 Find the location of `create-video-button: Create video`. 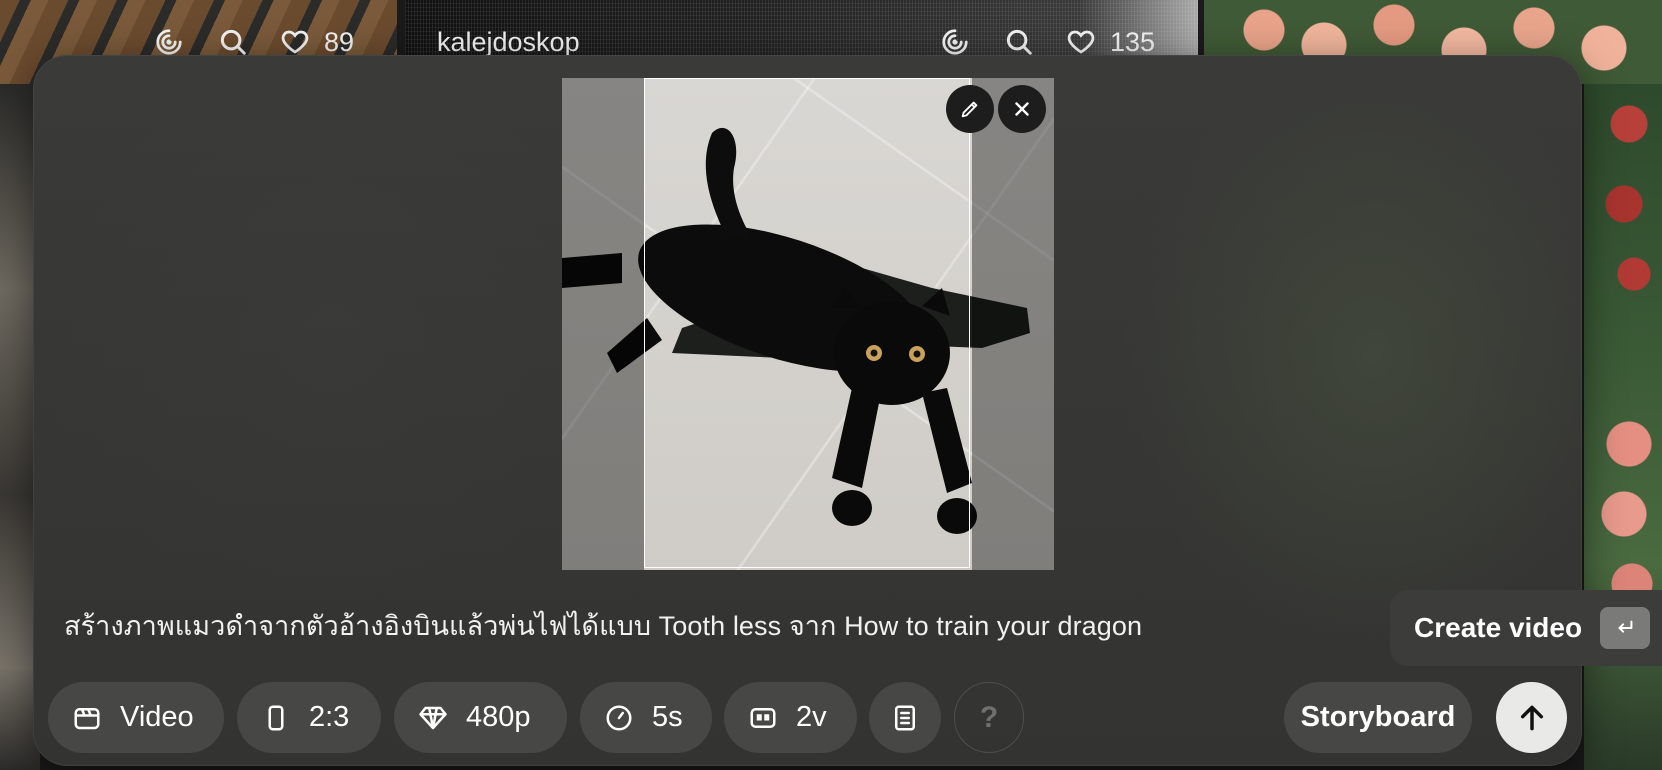

create-video-button: Create video is located at coordinates (1526, 628).